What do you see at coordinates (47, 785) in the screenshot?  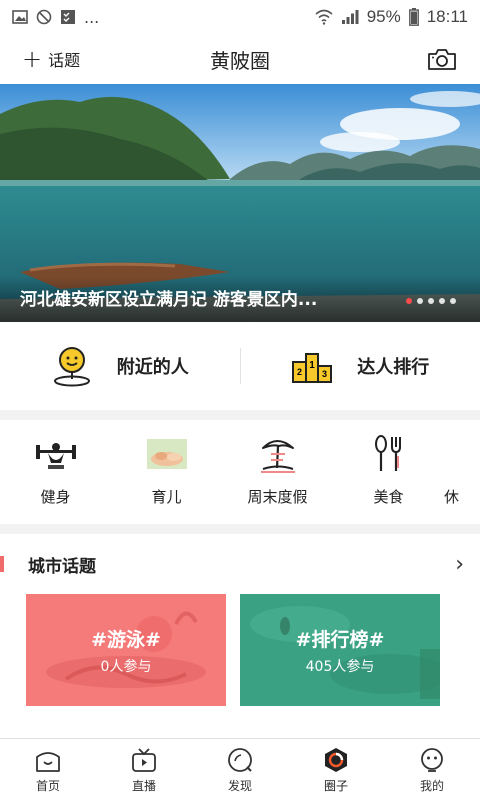 I see `tab-label: 首页` at bounding box center [47, 785].